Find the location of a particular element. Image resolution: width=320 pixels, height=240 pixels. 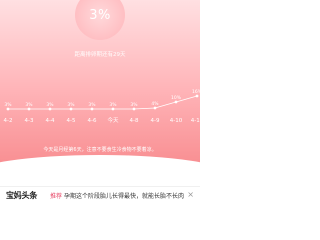

chart-x-tick-label: 今天 is located at coordinates (113, 120).